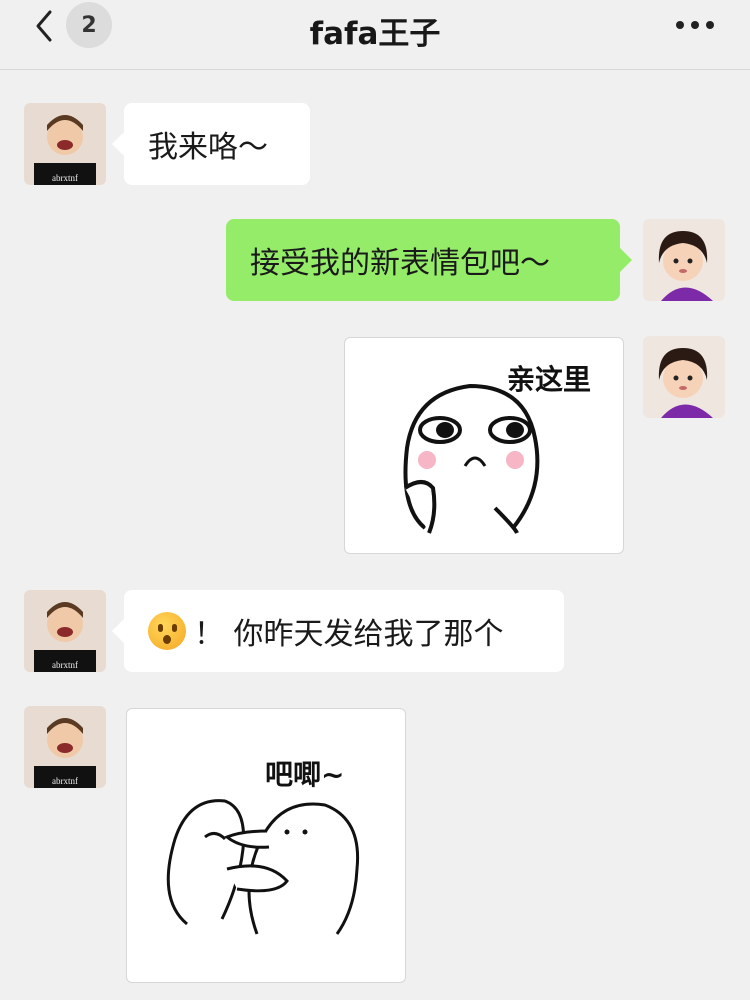 The width and height of the screenshot is (750, 1000). Describe the element at coordinates (208, 147) in the screenshot. I see `message-text: 我来咯～` at that location.